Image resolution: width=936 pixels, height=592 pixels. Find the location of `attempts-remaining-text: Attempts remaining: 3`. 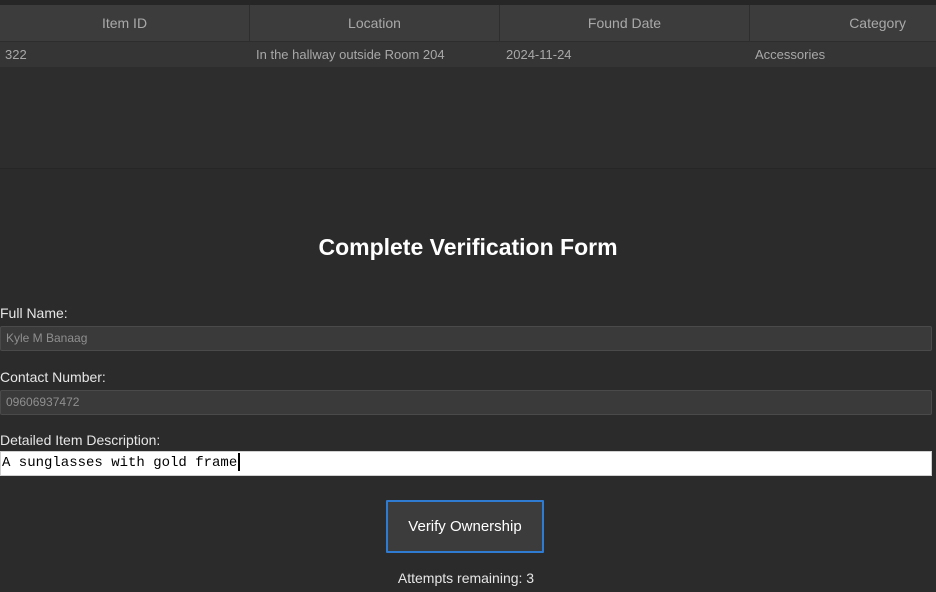

attempts-remaining-text: Attempts remaining: 3 is located at coordinates (466, 578).